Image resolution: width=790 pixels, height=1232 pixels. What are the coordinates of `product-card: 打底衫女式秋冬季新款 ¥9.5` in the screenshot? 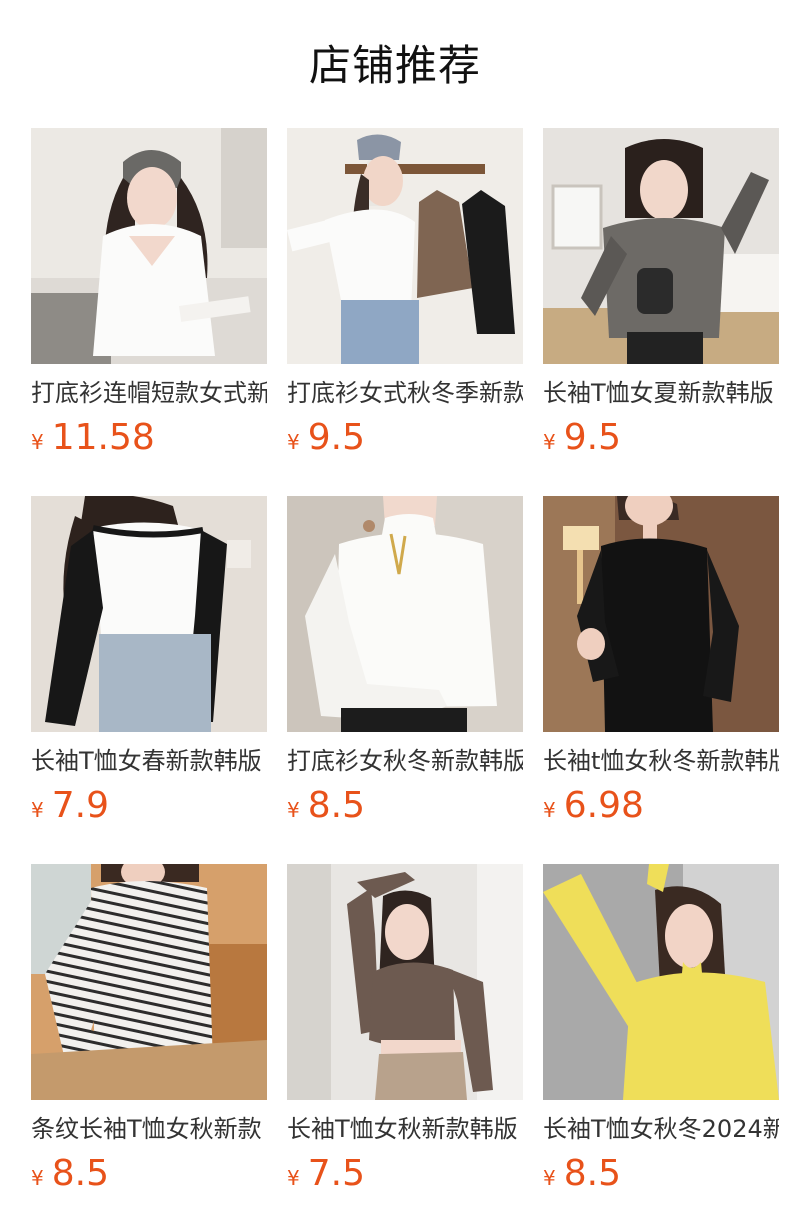 It's located at (405, 293).